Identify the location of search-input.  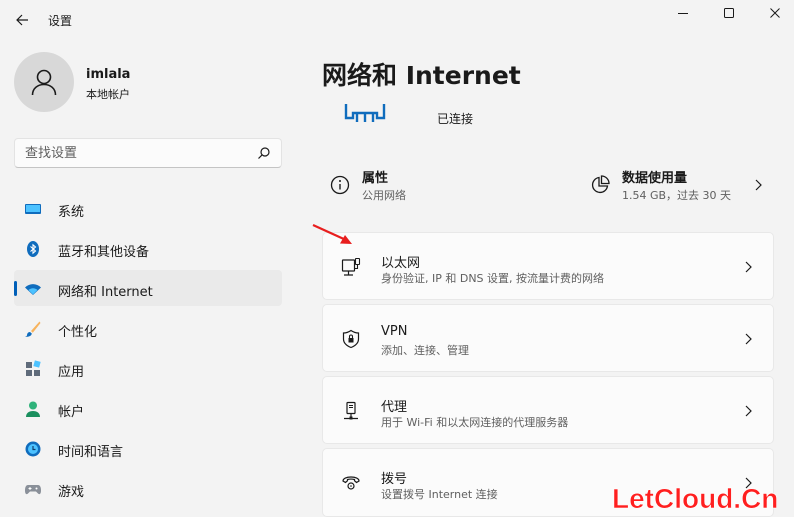
(133, 153).